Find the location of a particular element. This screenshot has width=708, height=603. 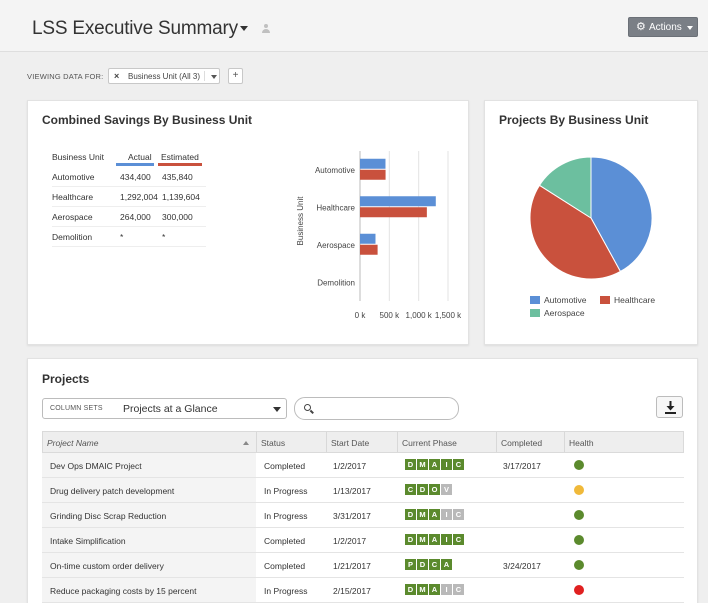

category-label: Aerospace is located at coordinates (336, 245).